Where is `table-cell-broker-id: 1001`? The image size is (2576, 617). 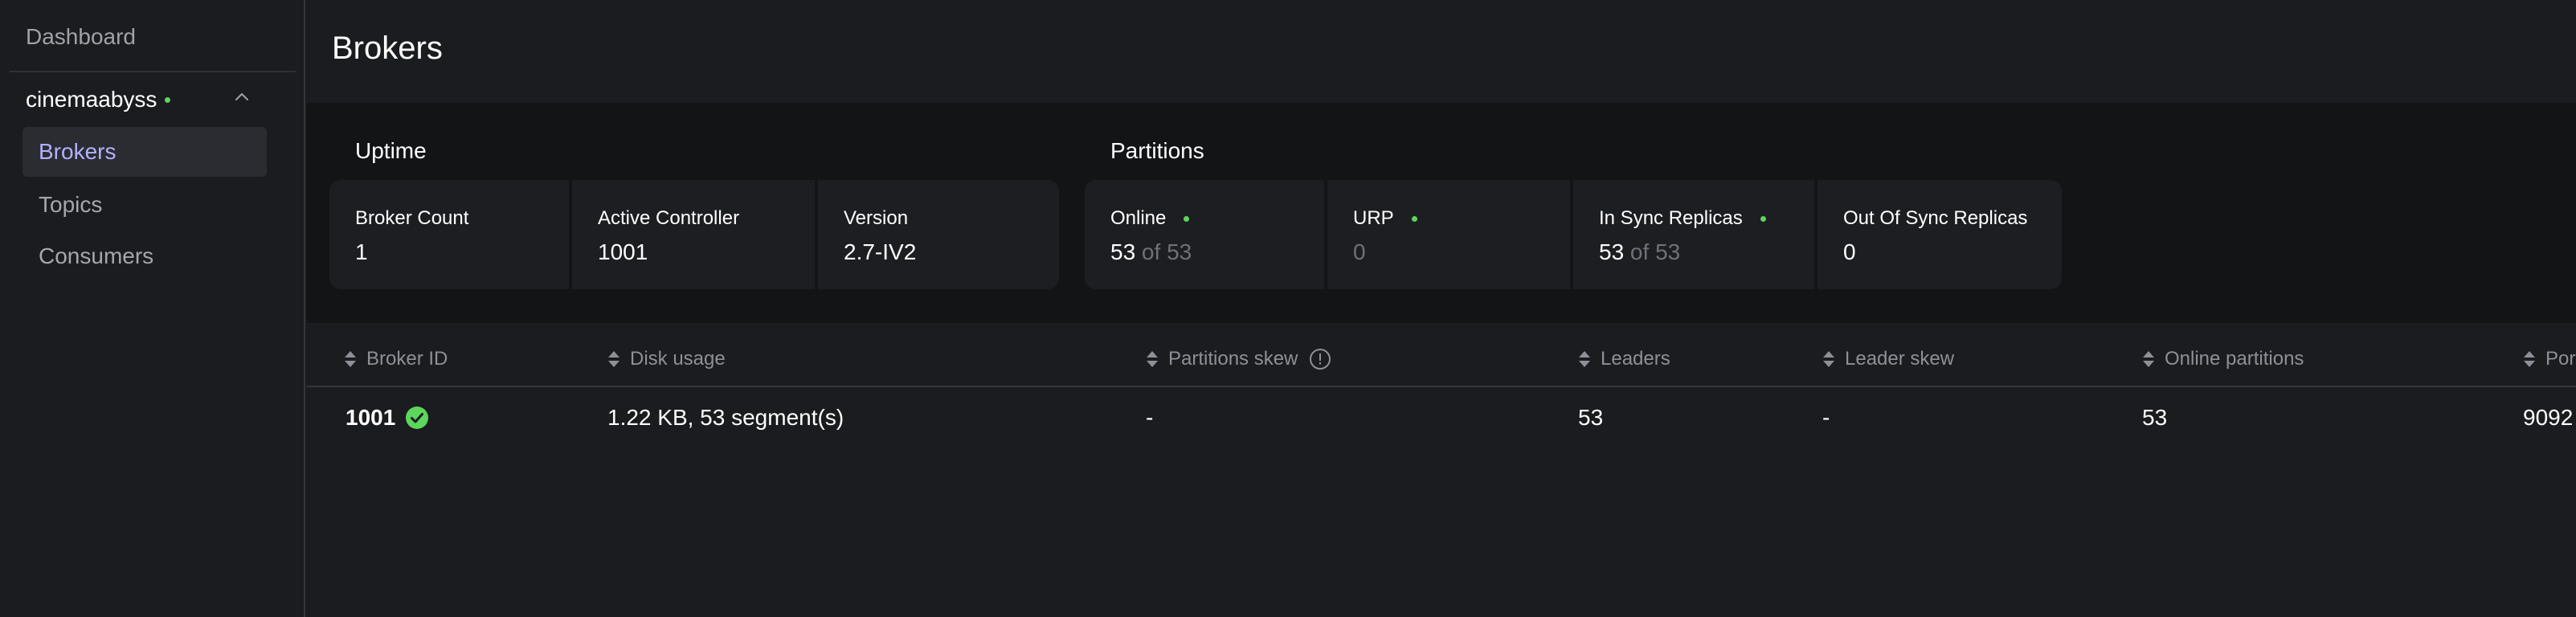 table-cell-broker-id: 1001 is located at coordinates (388, 418).